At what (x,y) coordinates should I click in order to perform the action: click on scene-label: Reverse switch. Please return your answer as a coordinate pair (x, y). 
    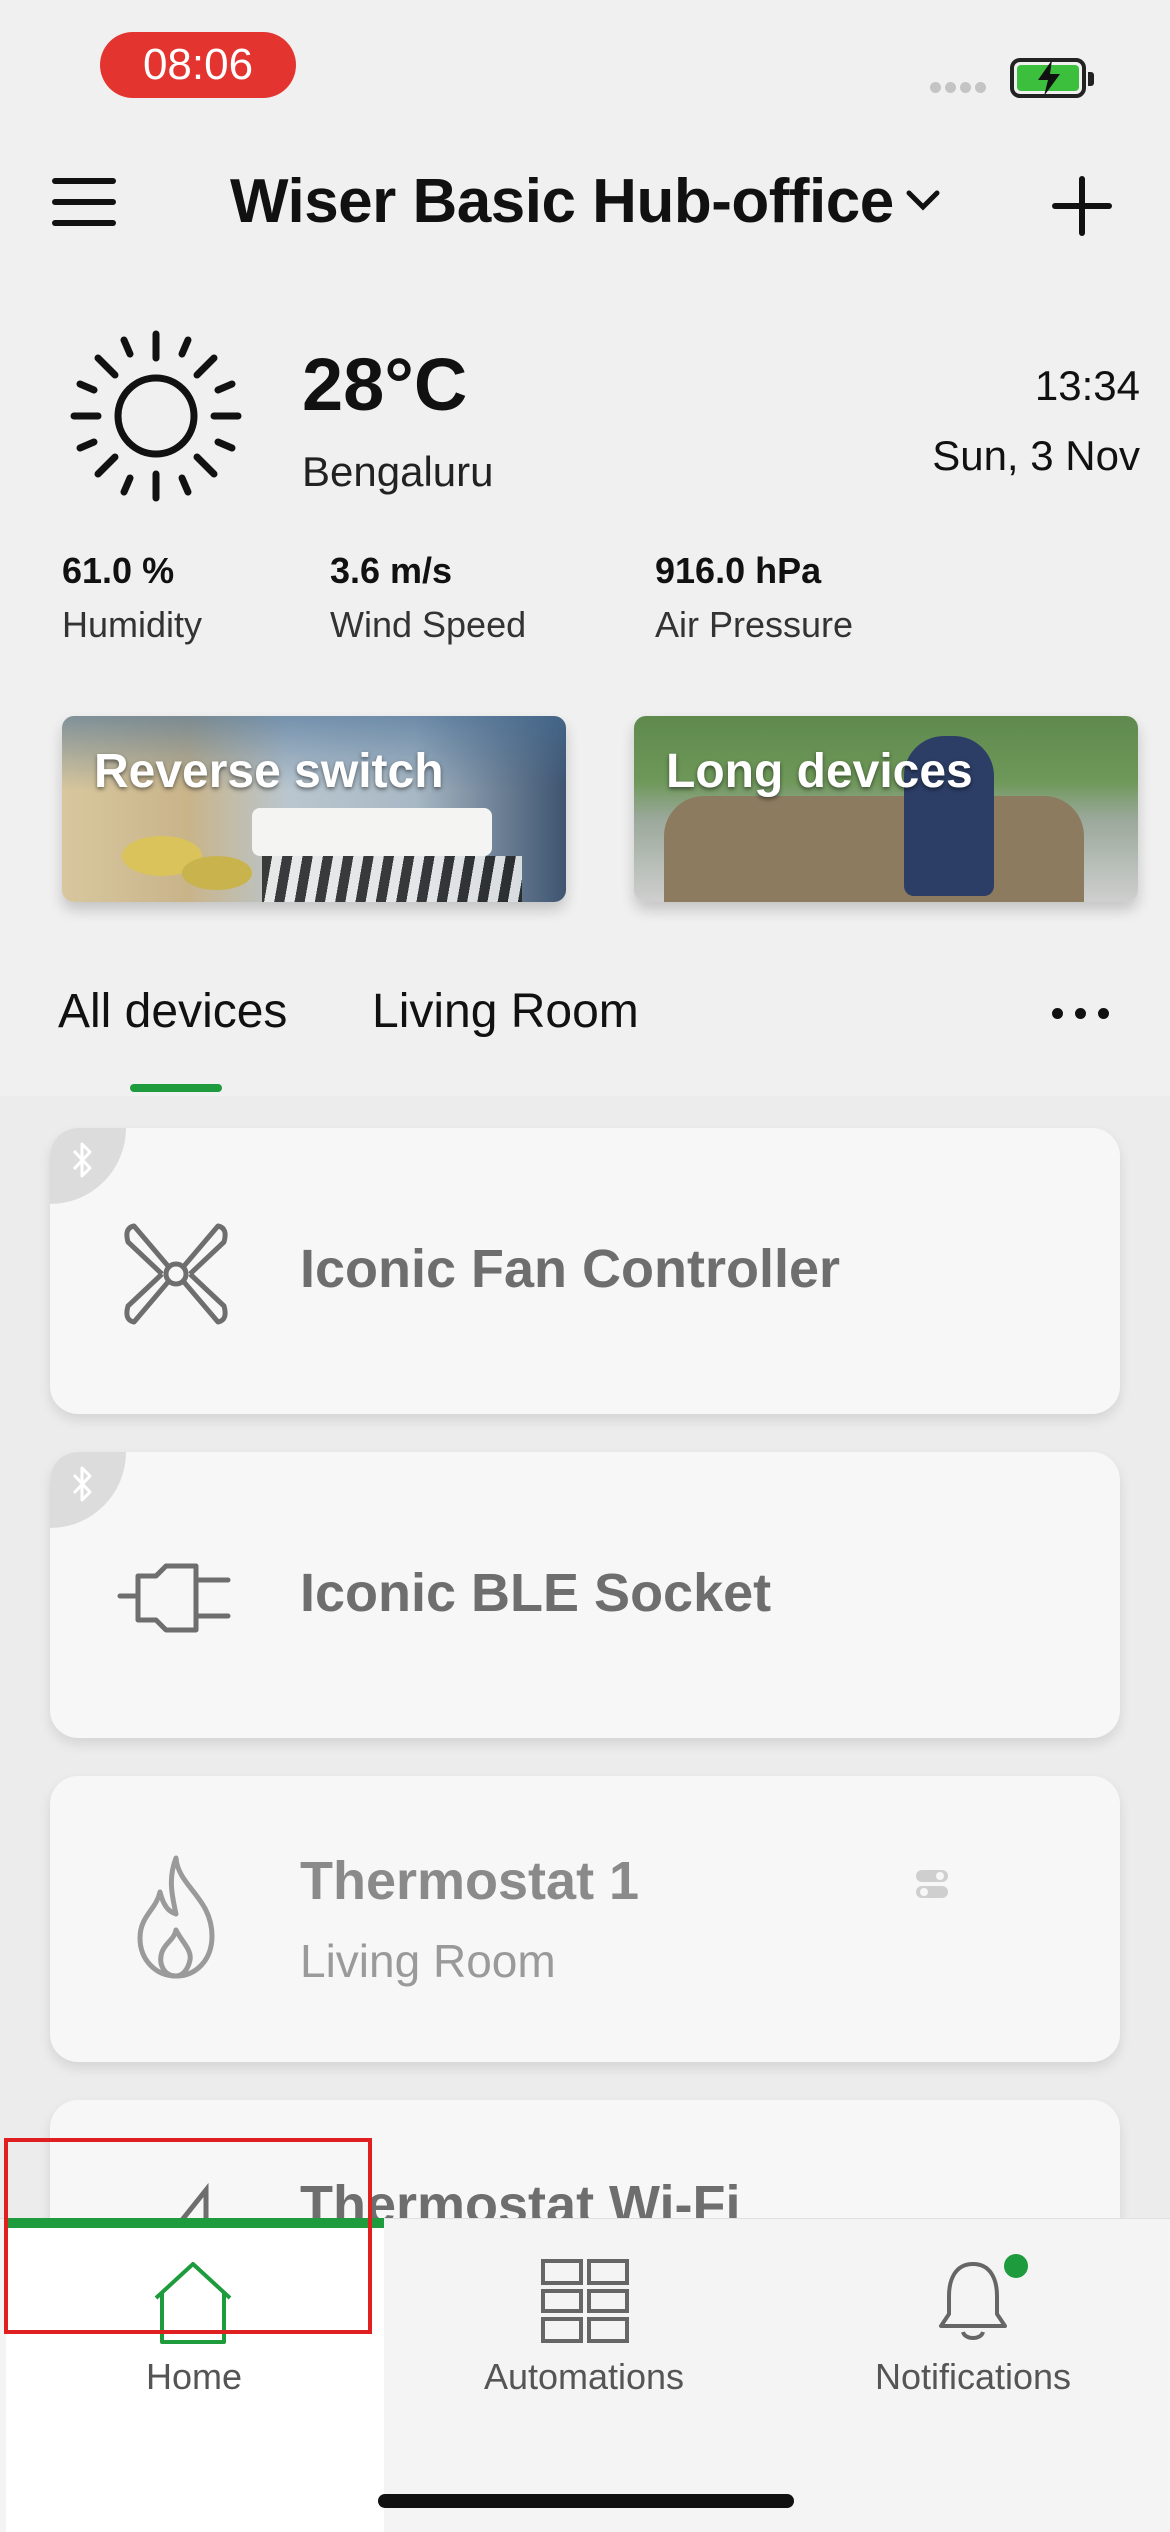
    Looking at the image, I should click on (269, 771).